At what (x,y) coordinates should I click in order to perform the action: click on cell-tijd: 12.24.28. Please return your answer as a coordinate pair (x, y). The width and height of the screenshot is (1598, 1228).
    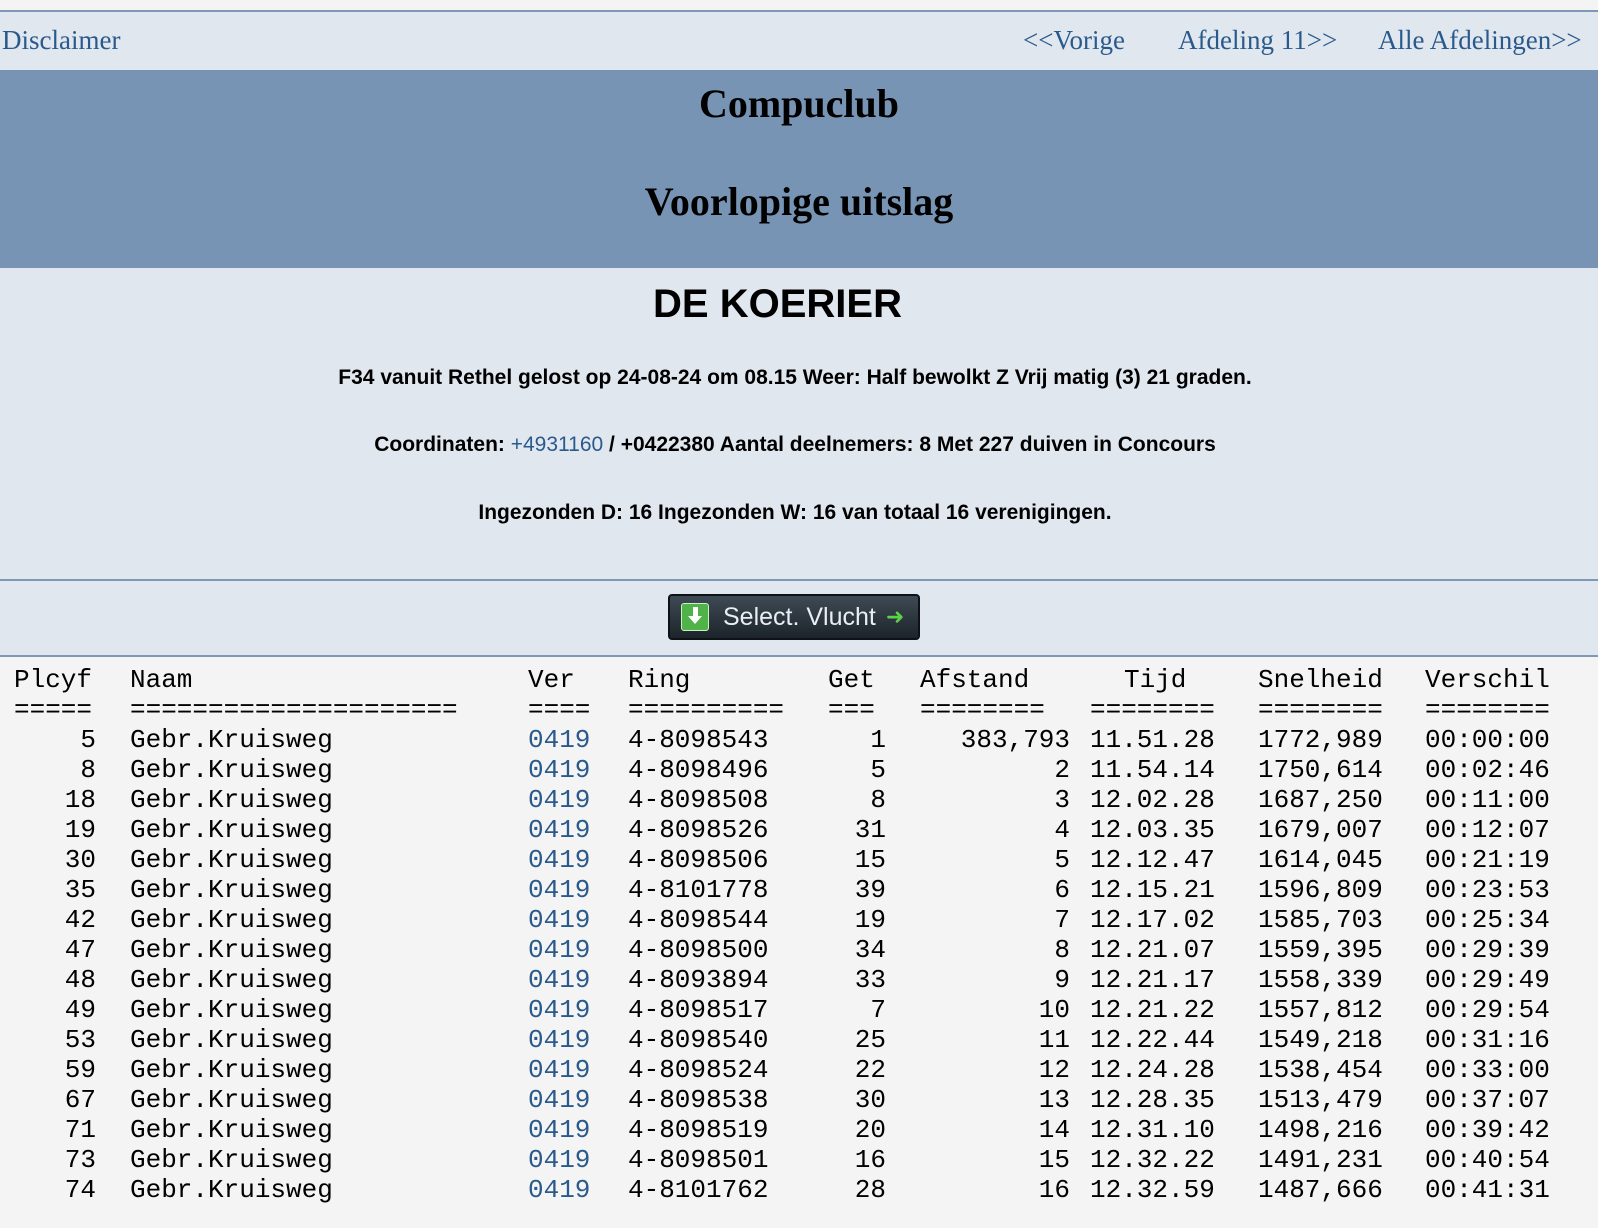
    Looking at the image, I should click on (1152, 1070).